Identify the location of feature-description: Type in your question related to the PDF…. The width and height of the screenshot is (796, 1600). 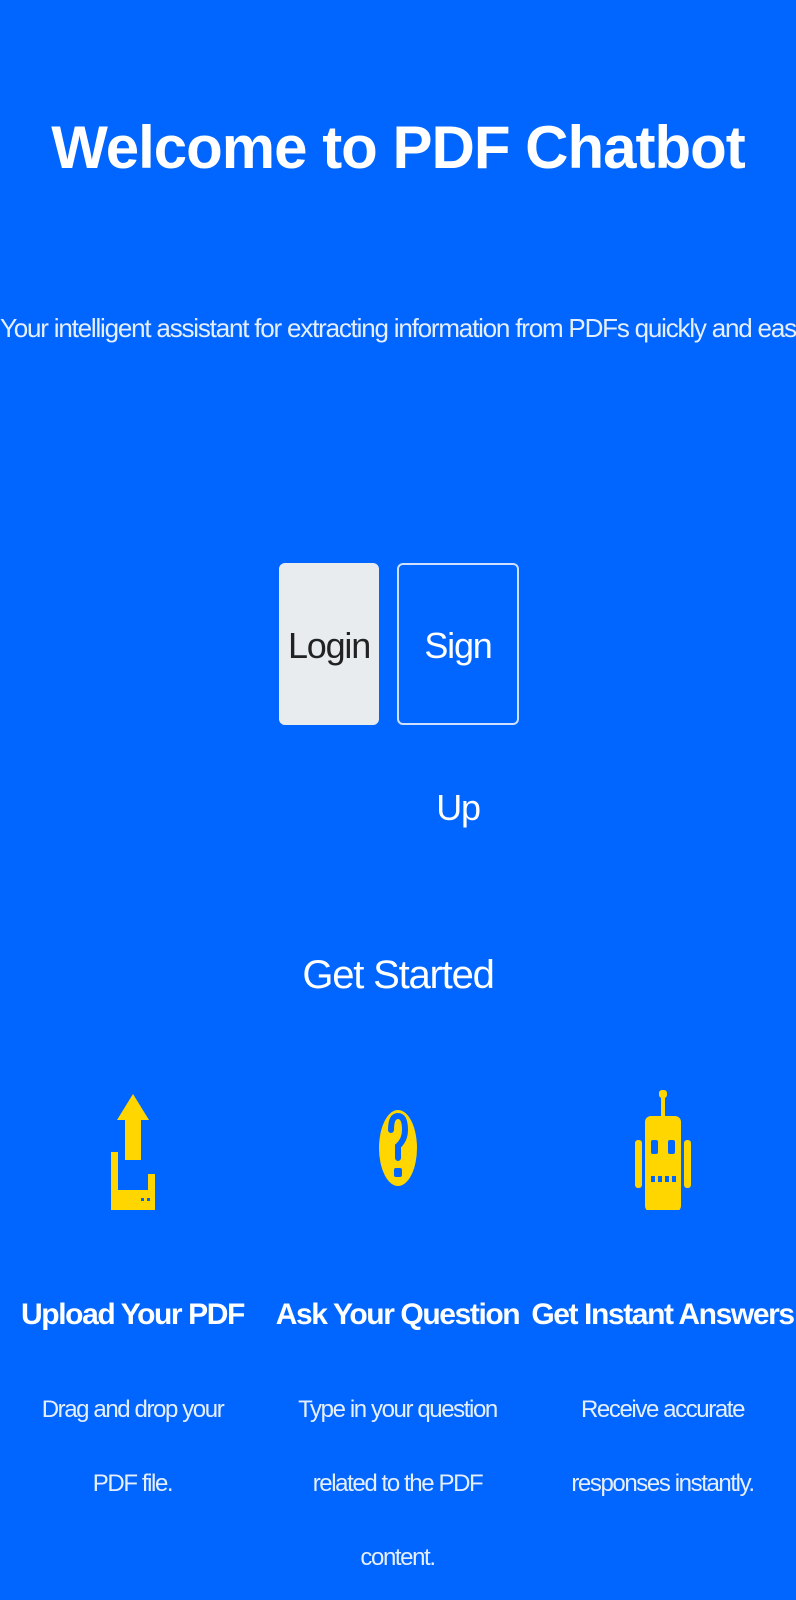
(398, 1483).